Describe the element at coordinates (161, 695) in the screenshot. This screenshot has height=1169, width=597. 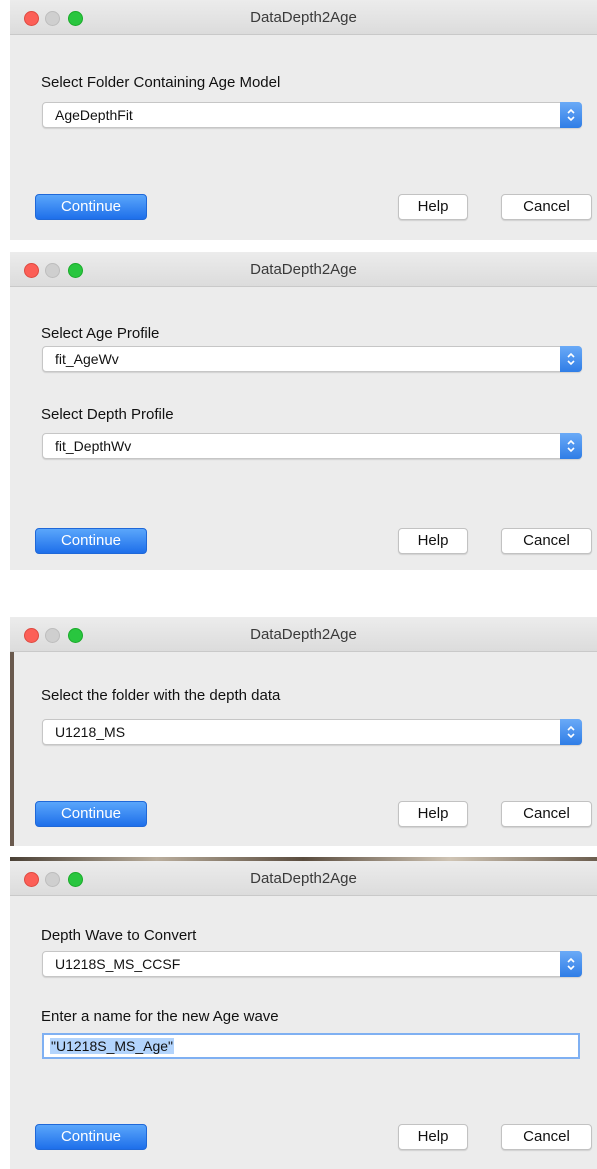
I see `depth-data-folder-label: Select the folder with the depth data` at that location.